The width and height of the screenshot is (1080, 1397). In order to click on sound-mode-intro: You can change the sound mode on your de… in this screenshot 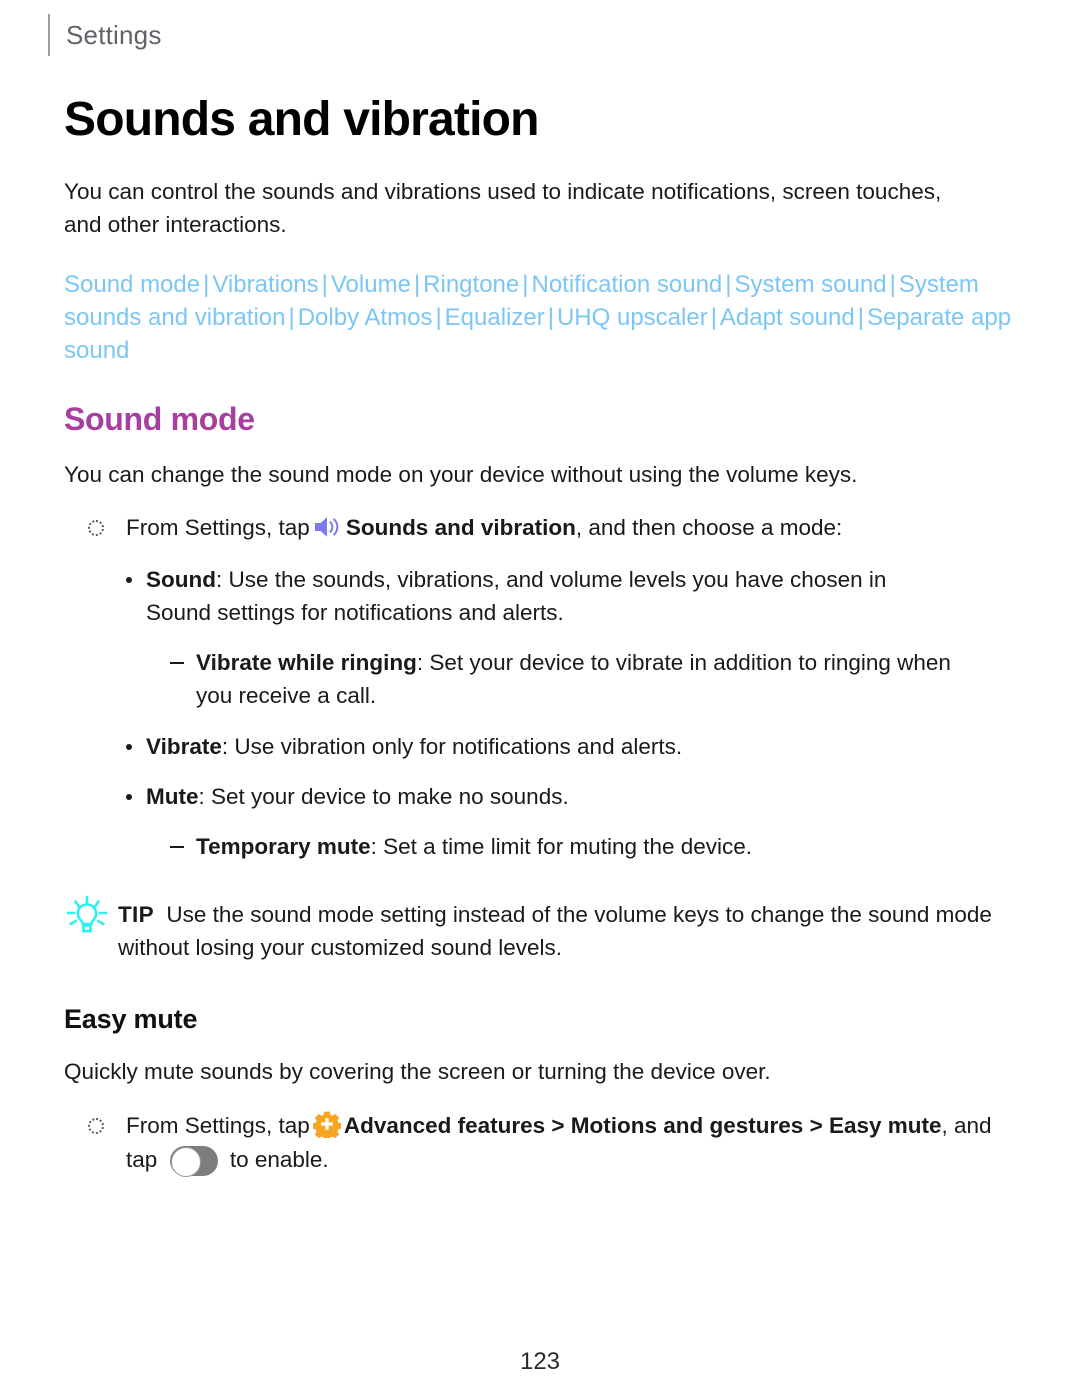, I will do `click(461, 475)`.